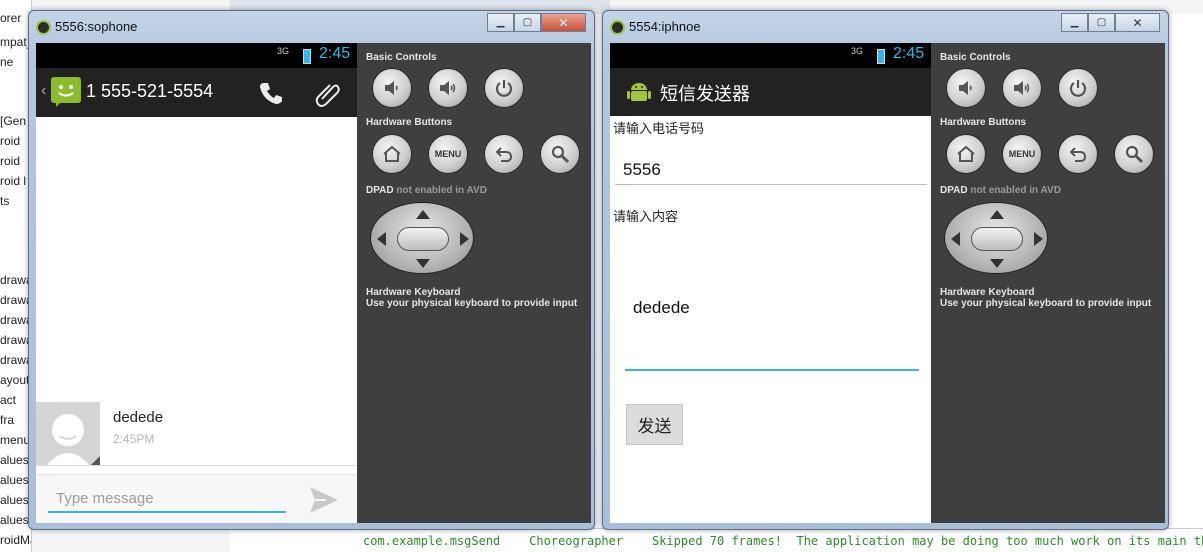  What do you see at coordinates (10, 18) in the screenshot?
I see `tree-item: orer` at bounding box center [10, 18].